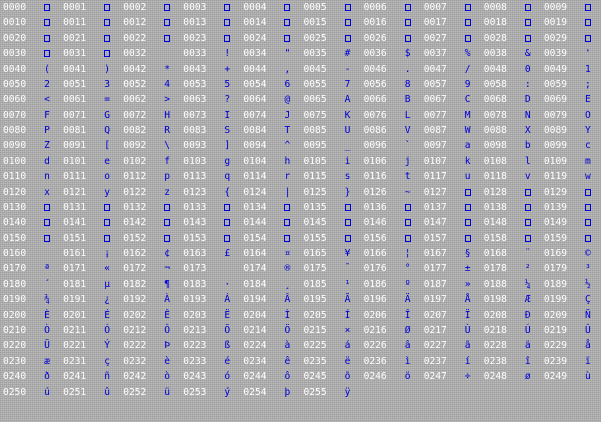 The height and width of the screenshot is (422, 601). Describe the element at coordinates (555, 284) in the screenshot. I see `char-code: 0189` at that location.